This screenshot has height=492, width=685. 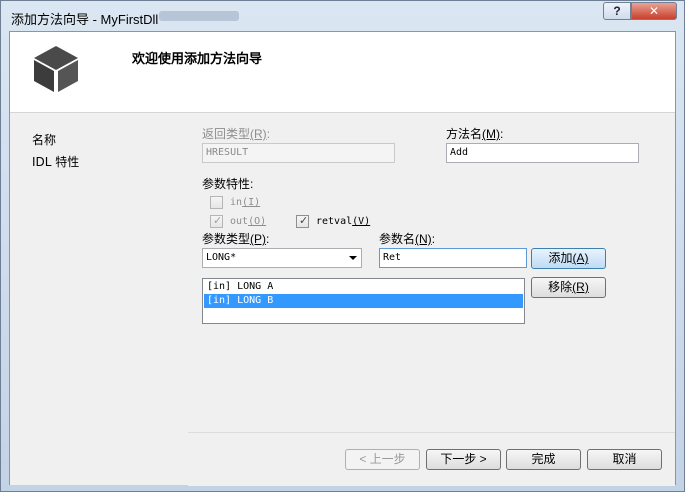 I want to click on retval-checkbox: ✓, so click(x=302, y=221).